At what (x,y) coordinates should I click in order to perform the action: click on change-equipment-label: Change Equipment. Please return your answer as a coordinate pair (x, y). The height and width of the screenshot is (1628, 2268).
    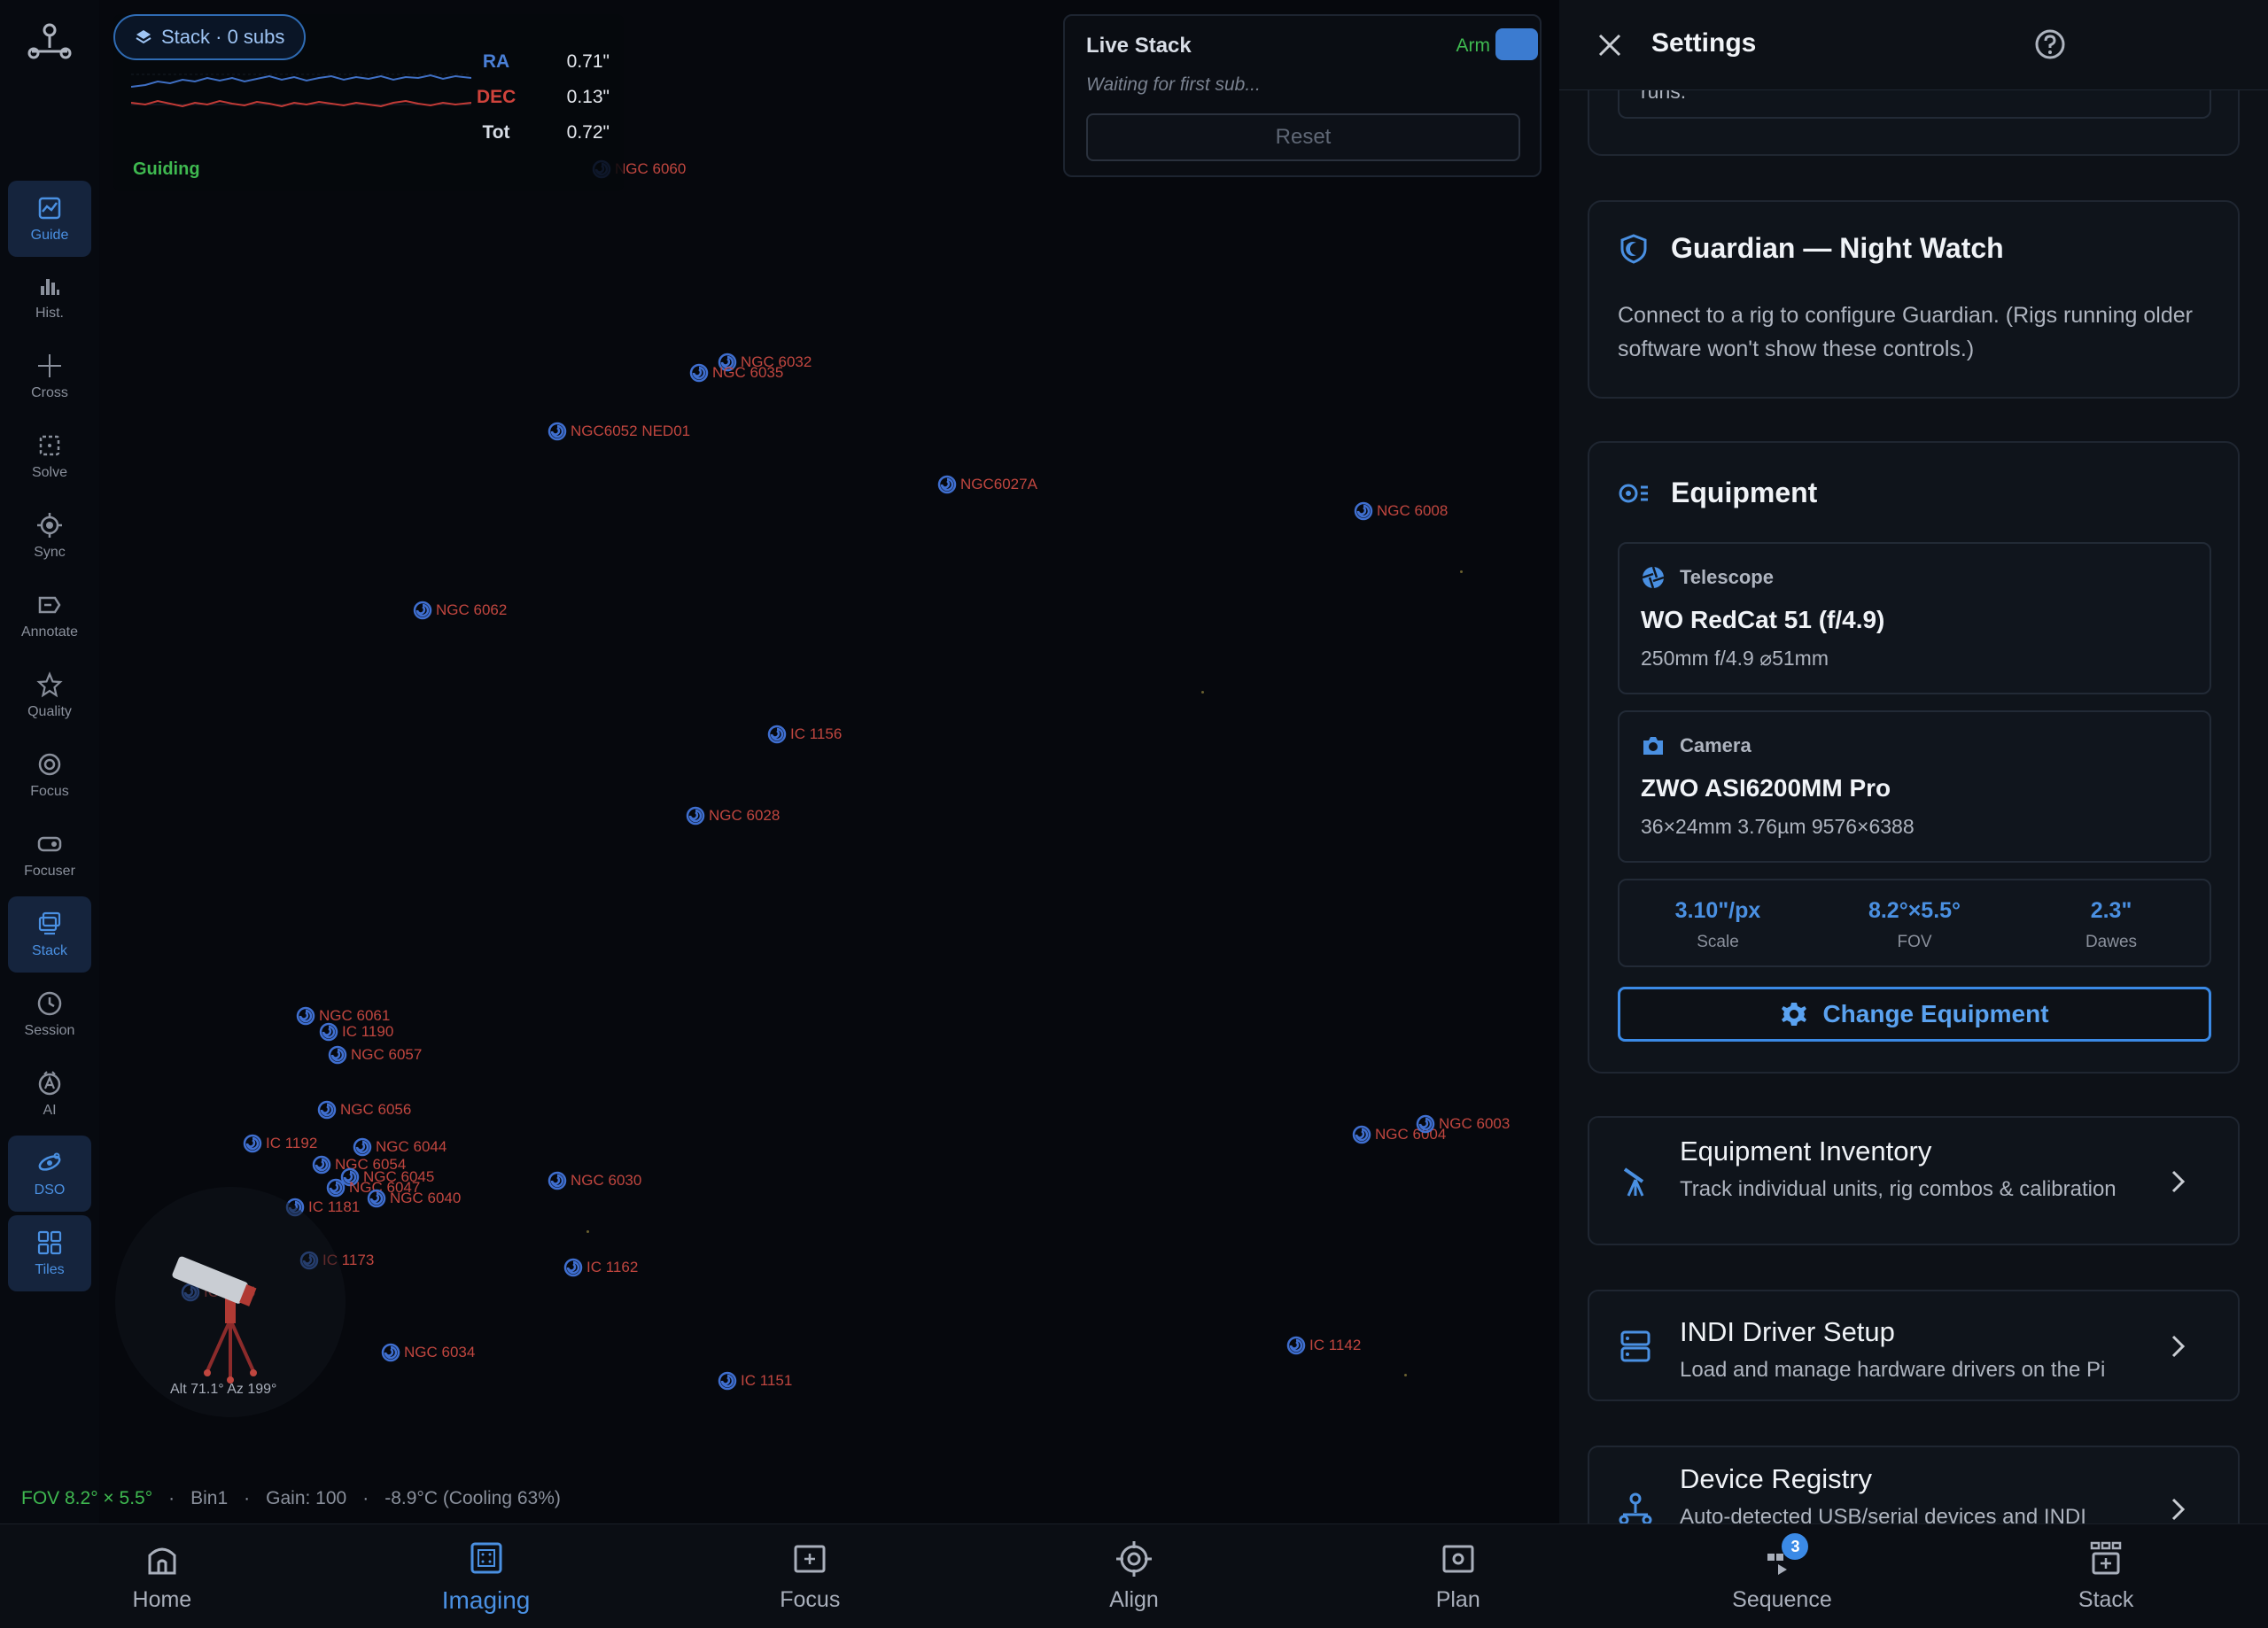
    Looking at the image, I should click on (1936, 1014).